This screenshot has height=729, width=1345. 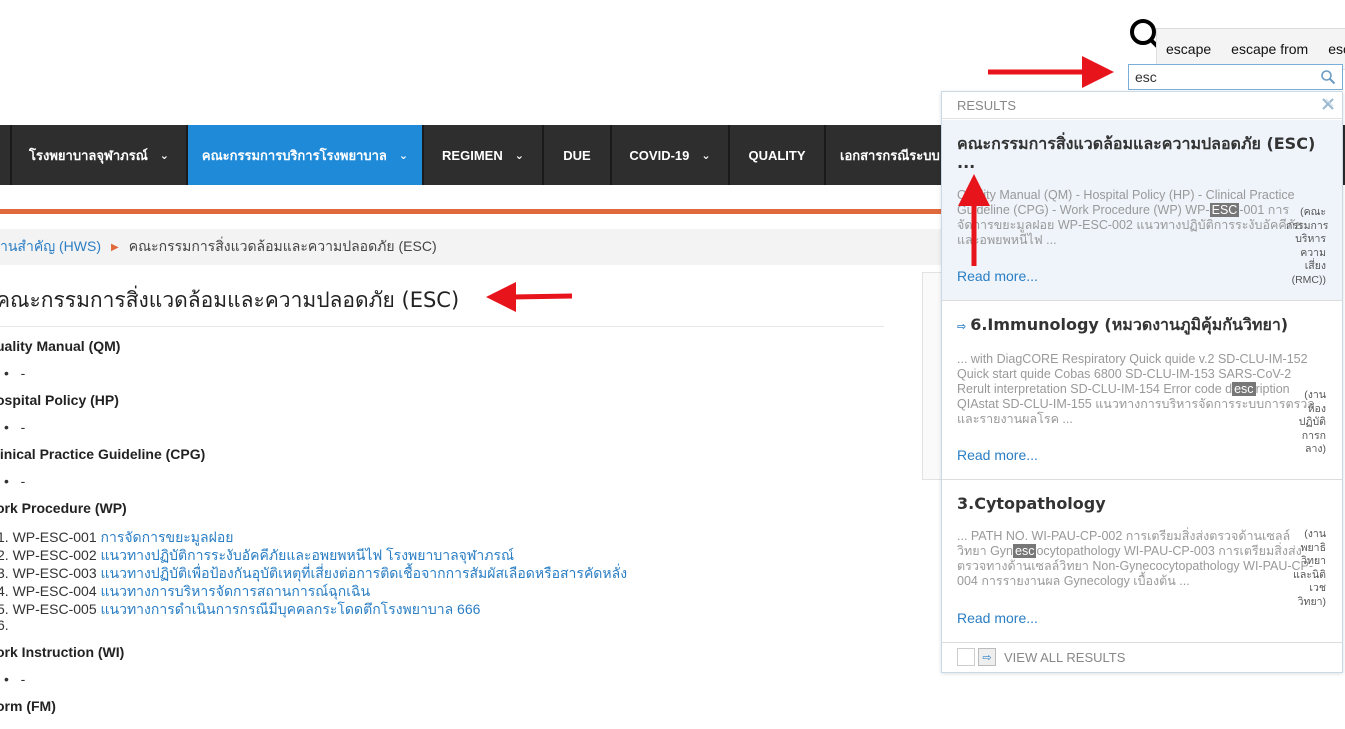 What do you see at coordinates (60, 346) in the screenshot?
I see `section-heading-qm: uality Manual (QM)` at bounding box center [60, 346].